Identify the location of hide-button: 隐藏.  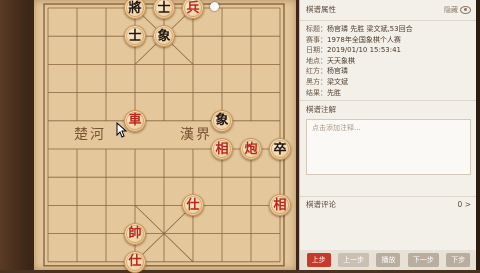
(457, 10).